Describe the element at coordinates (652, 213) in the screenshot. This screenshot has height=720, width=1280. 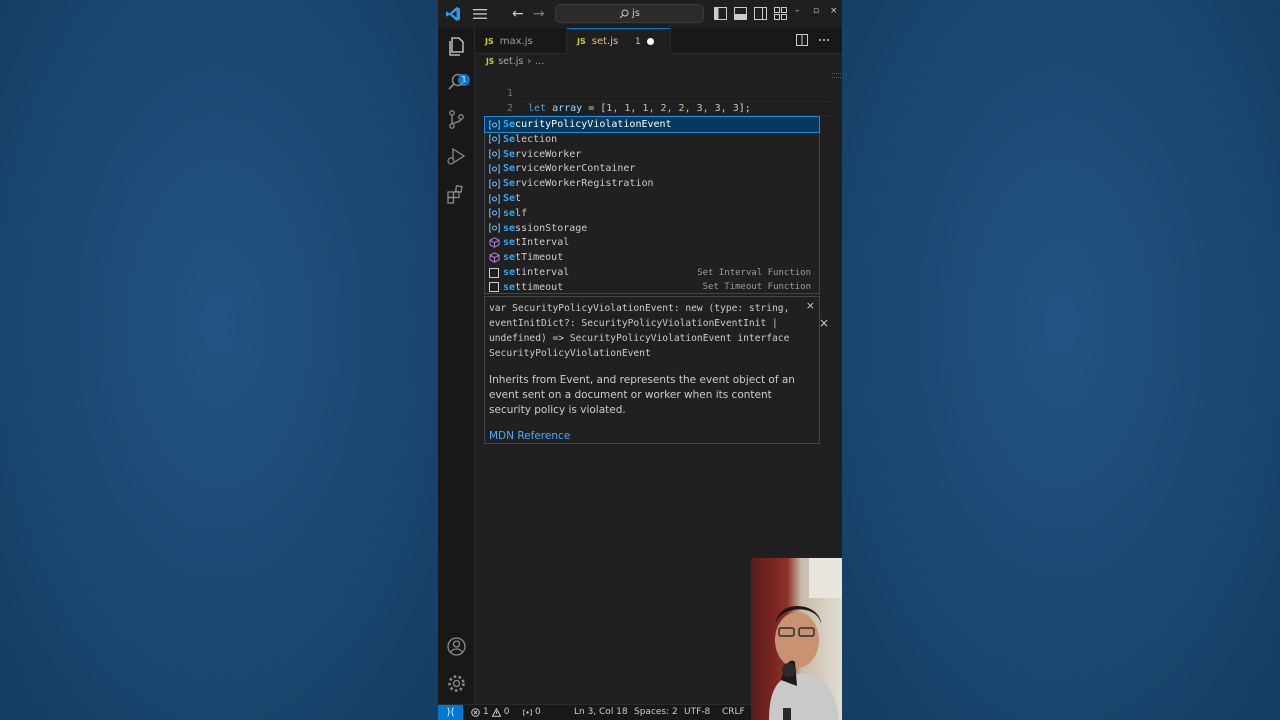
I see `suggestion-item: self` at that location.